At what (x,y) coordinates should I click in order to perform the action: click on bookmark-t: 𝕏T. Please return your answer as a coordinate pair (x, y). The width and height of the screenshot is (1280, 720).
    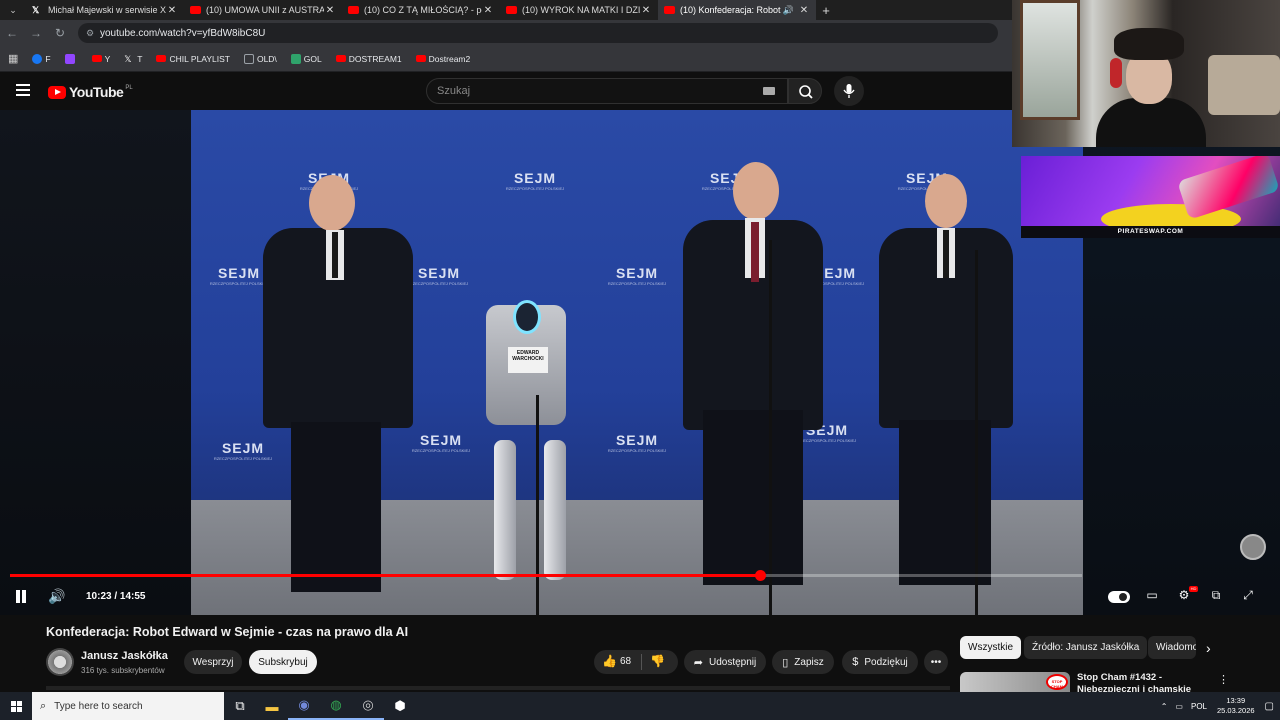
    Looking at the image, I should click on (133, 59).